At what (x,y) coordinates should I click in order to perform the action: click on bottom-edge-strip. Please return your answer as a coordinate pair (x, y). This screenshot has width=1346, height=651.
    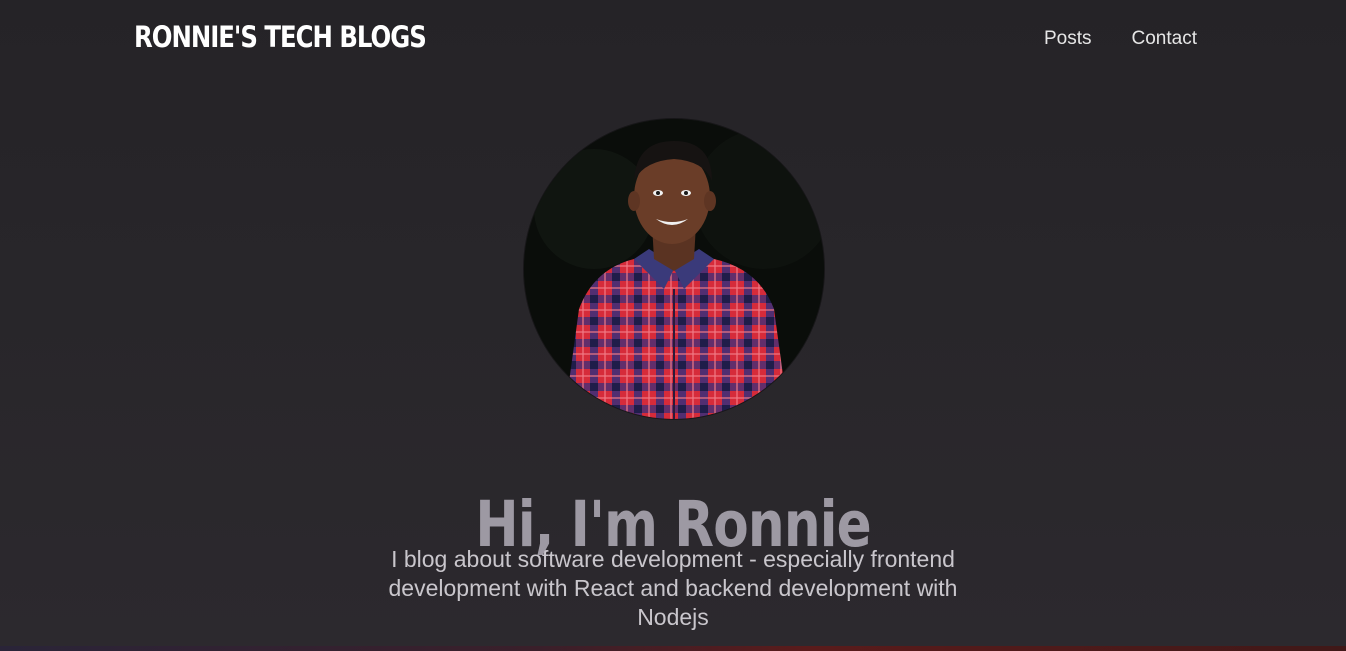
    Looking at the image, I should click on (673, 648).